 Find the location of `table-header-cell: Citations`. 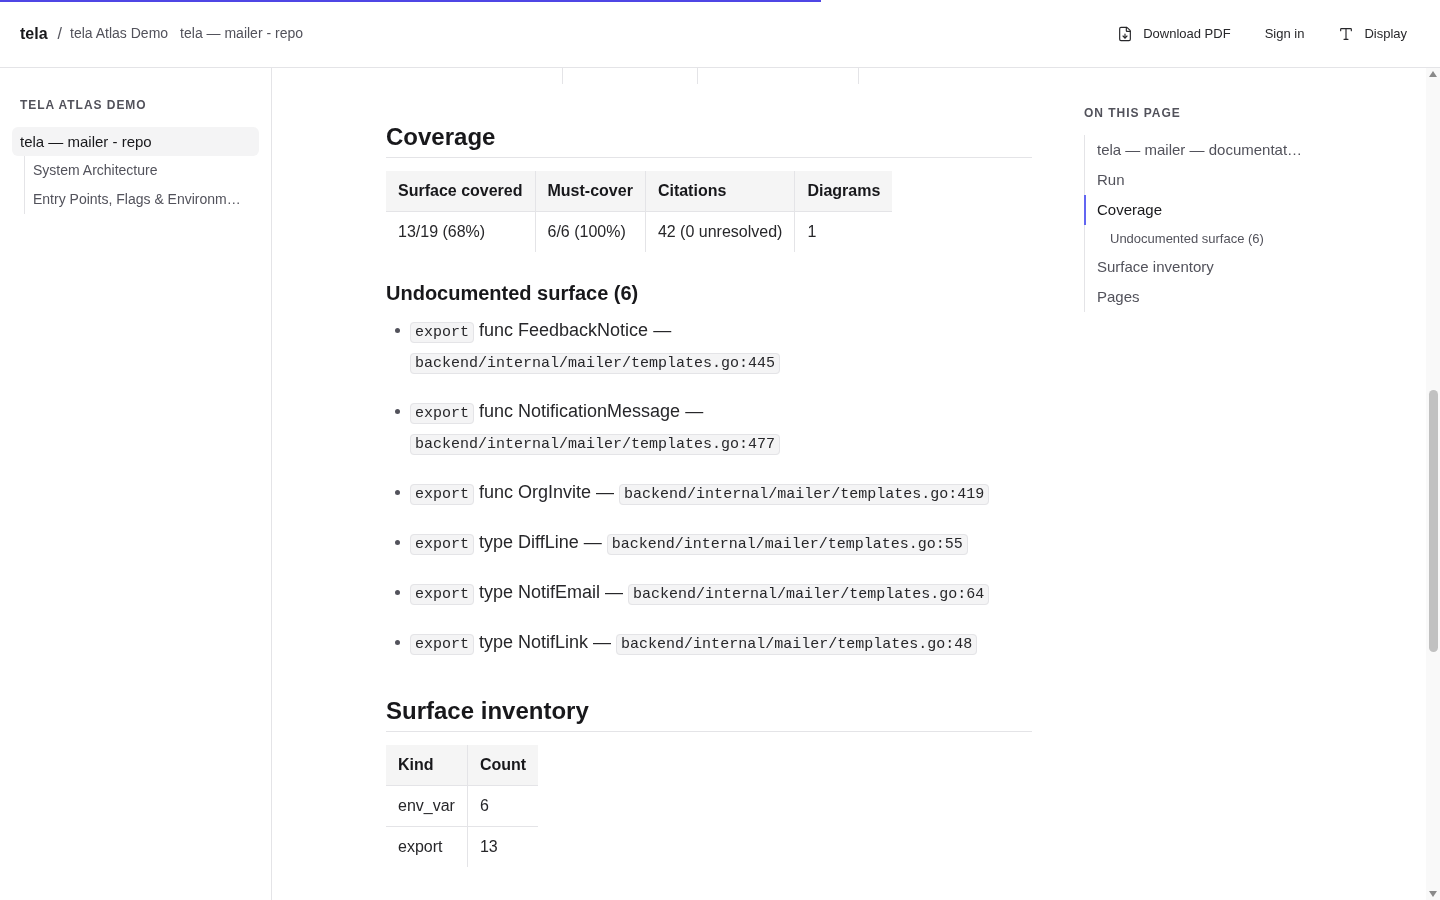

table-header-cell: Citations is located at coordinates (720, 191).